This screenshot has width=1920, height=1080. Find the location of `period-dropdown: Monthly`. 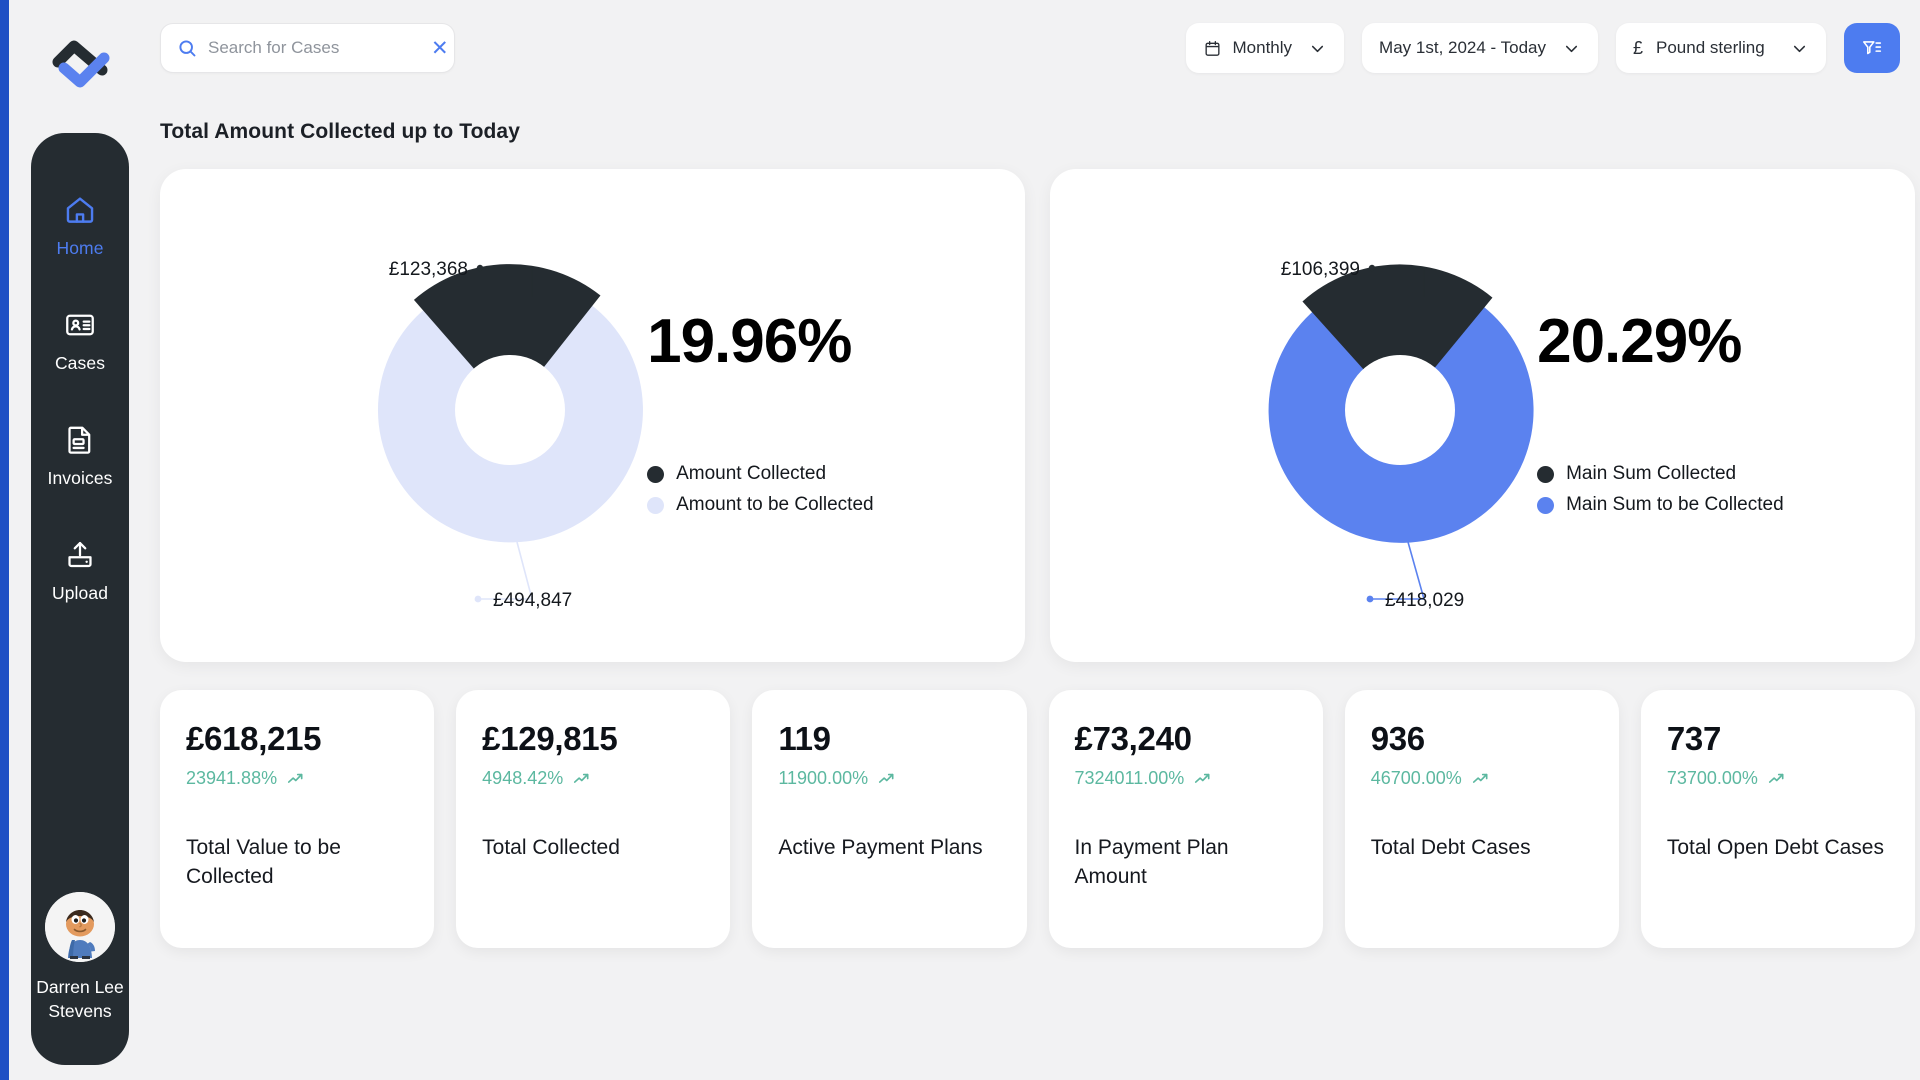

period-dropdown: Monthly is located at coordinates (1265, 48).